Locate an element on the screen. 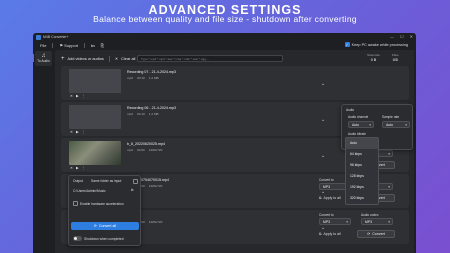 Image resolution: width=450 pixels, height=253 pixels. maximize-button: ☐ is located at coordinates (402, 36).